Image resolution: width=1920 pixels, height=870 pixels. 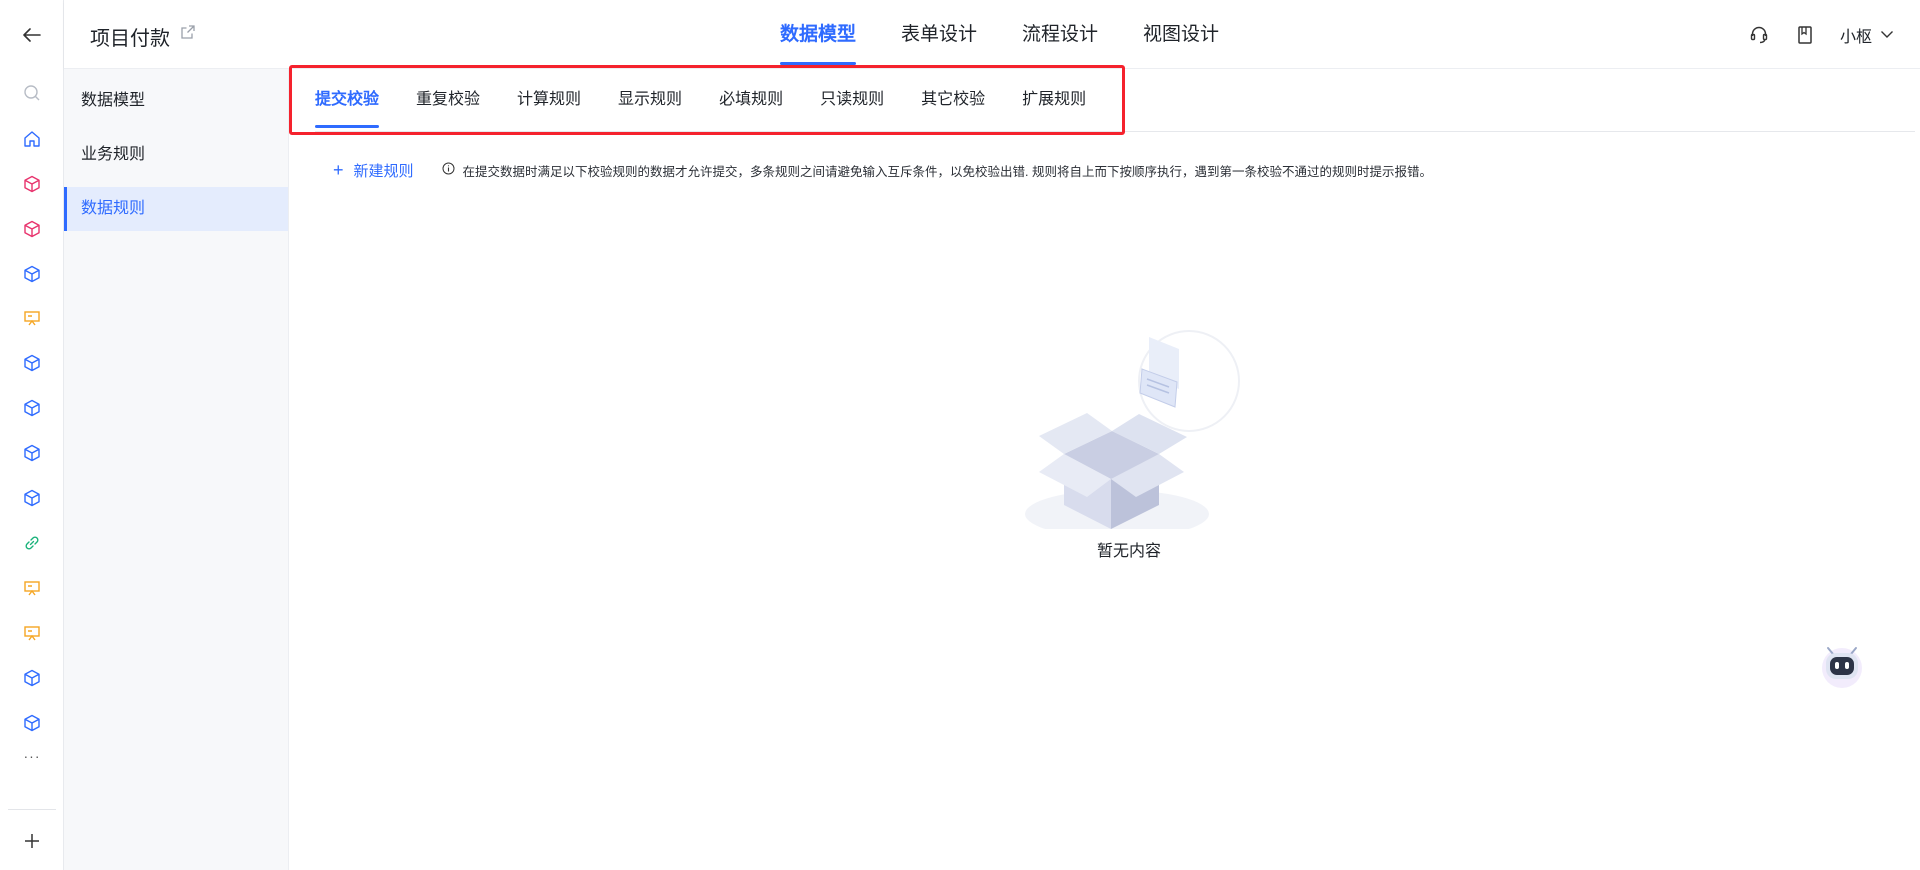 I want to click on sidebar-item-business-rules: 业务规则, so click(x=176, y=155).